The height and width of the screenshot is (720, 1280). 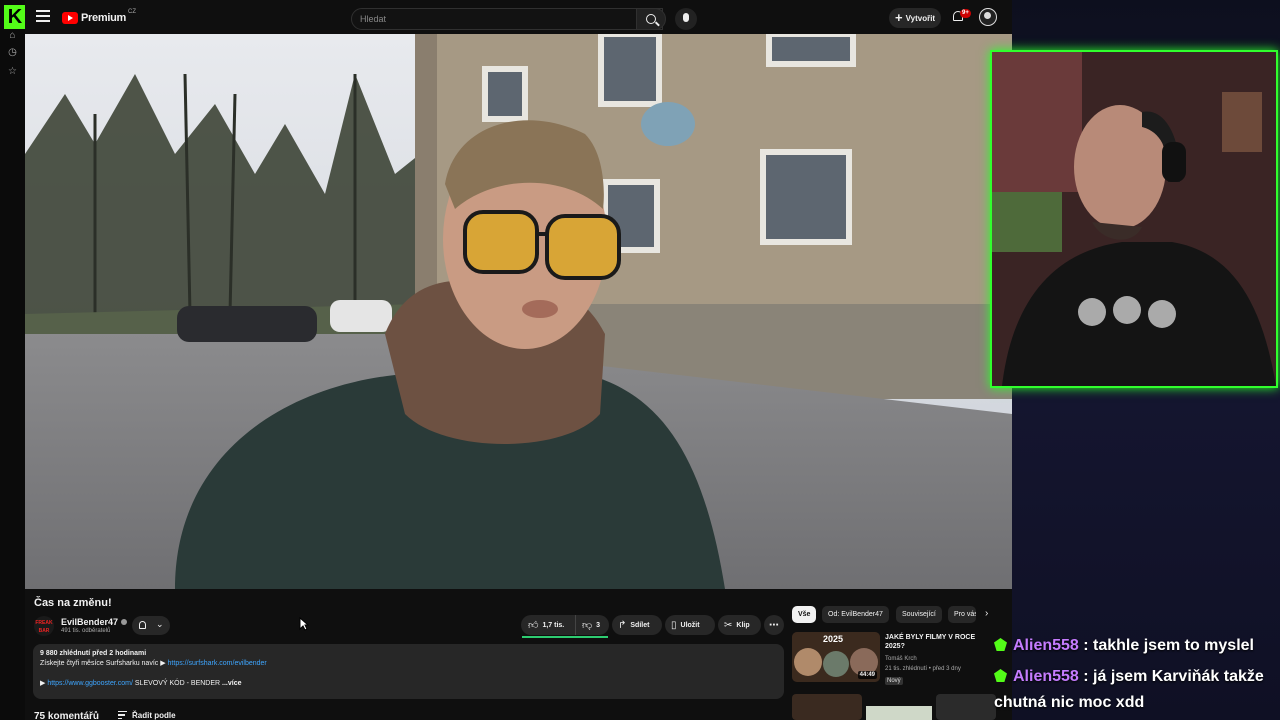 I want to click on chip-from-channel: Od: EvilBender47, so click(x=855, y=614).